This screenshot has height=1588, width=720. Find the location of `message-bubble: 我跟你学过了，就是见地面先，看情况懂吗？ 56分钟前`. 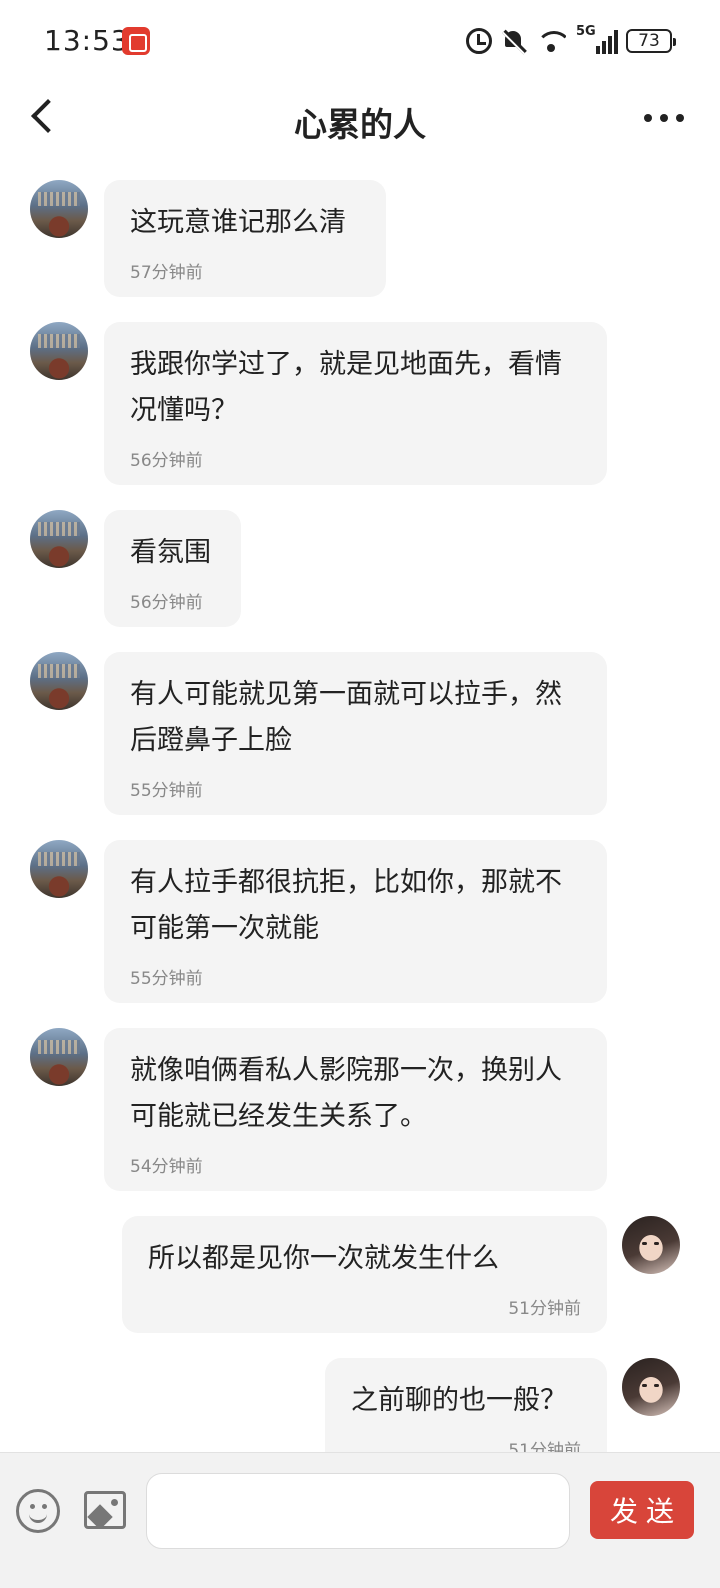

message-bubble: 我跟你学过了，就是见地面先，看情况懂吗？ 56分钟前 is located at coordinates (355, 403).